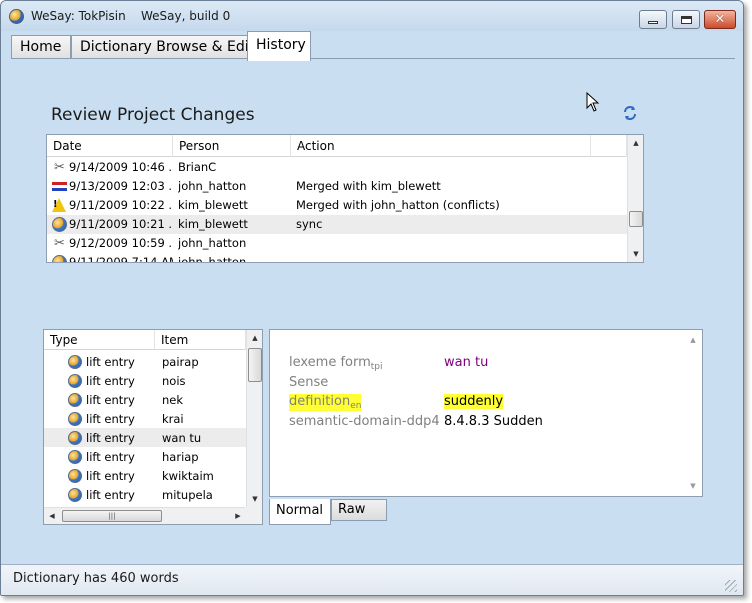 Image resolution: width=752 pixels, height=603 pixels. What do you see at coordinates (337, 243) in the screenshot?
I see `history-row: ✂ 9/12/2009 10:59 ... john_hatton` at bounding box center [337, 243].